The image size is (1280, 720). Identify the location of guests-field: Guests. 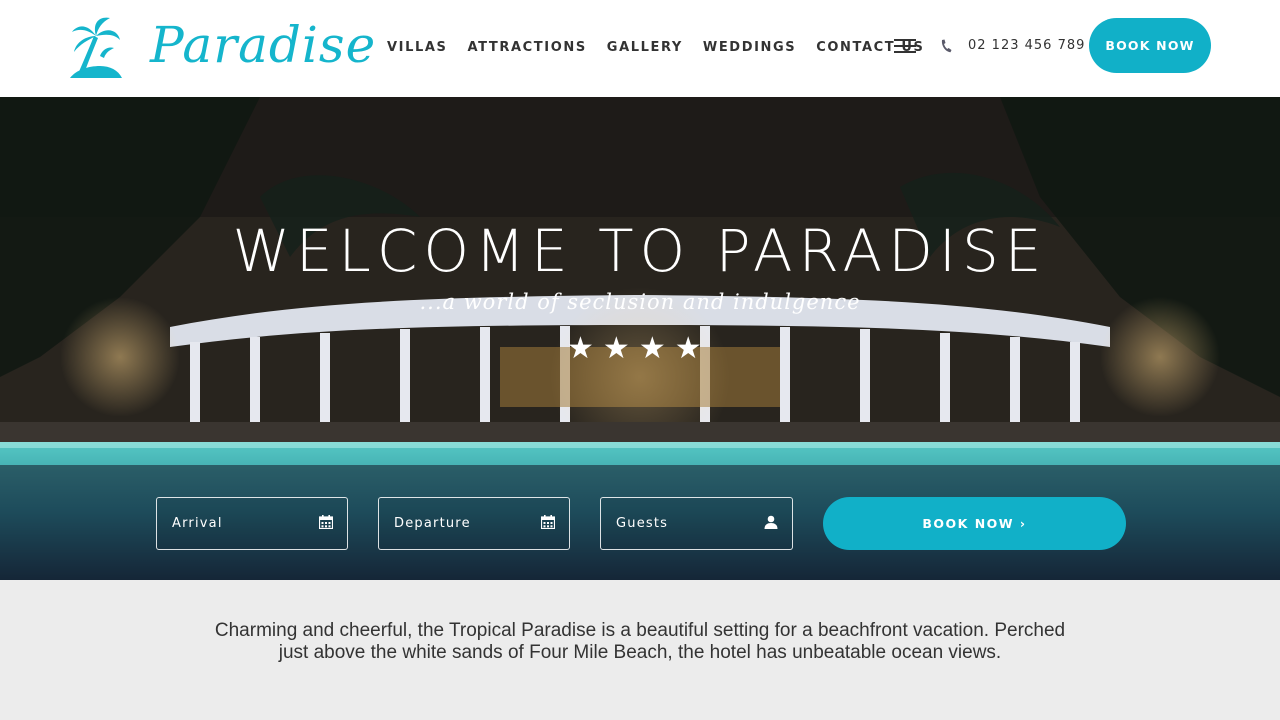
(696, 523).